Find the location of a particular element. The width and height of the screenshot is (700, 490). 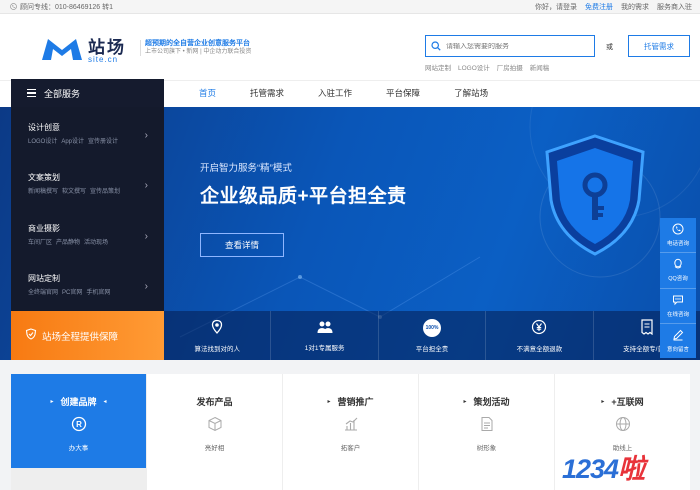

logo-mark-icon is located at coordinates (62, 51).